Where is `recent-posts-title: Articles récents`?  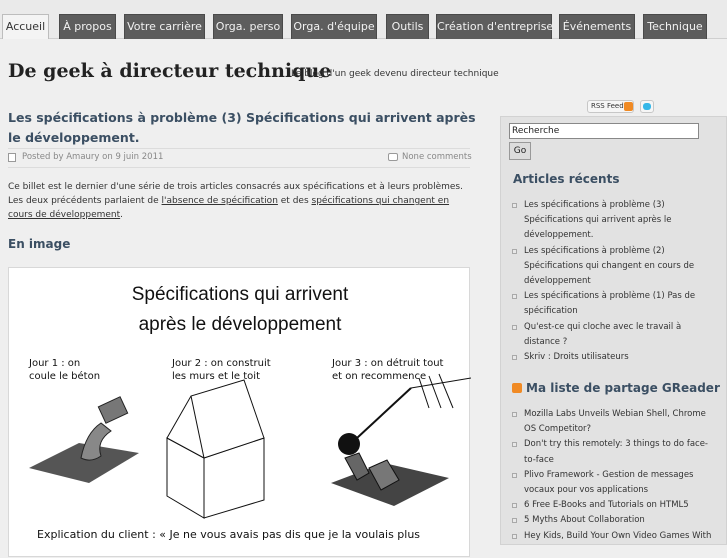
recent-posts-title: Articles récents is located at coordinates (566, 179).